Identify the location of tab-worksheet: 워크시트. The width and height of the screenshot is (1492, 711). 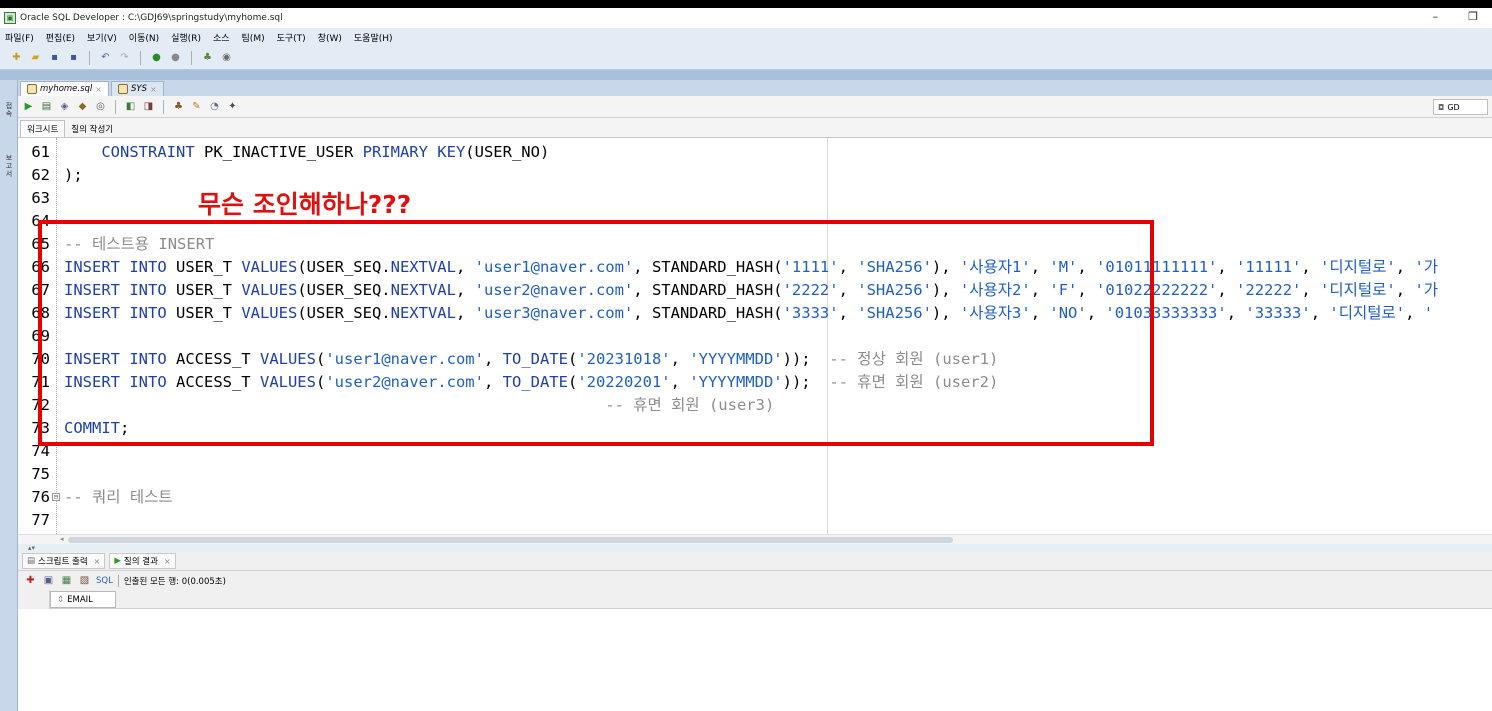
(43, 128).